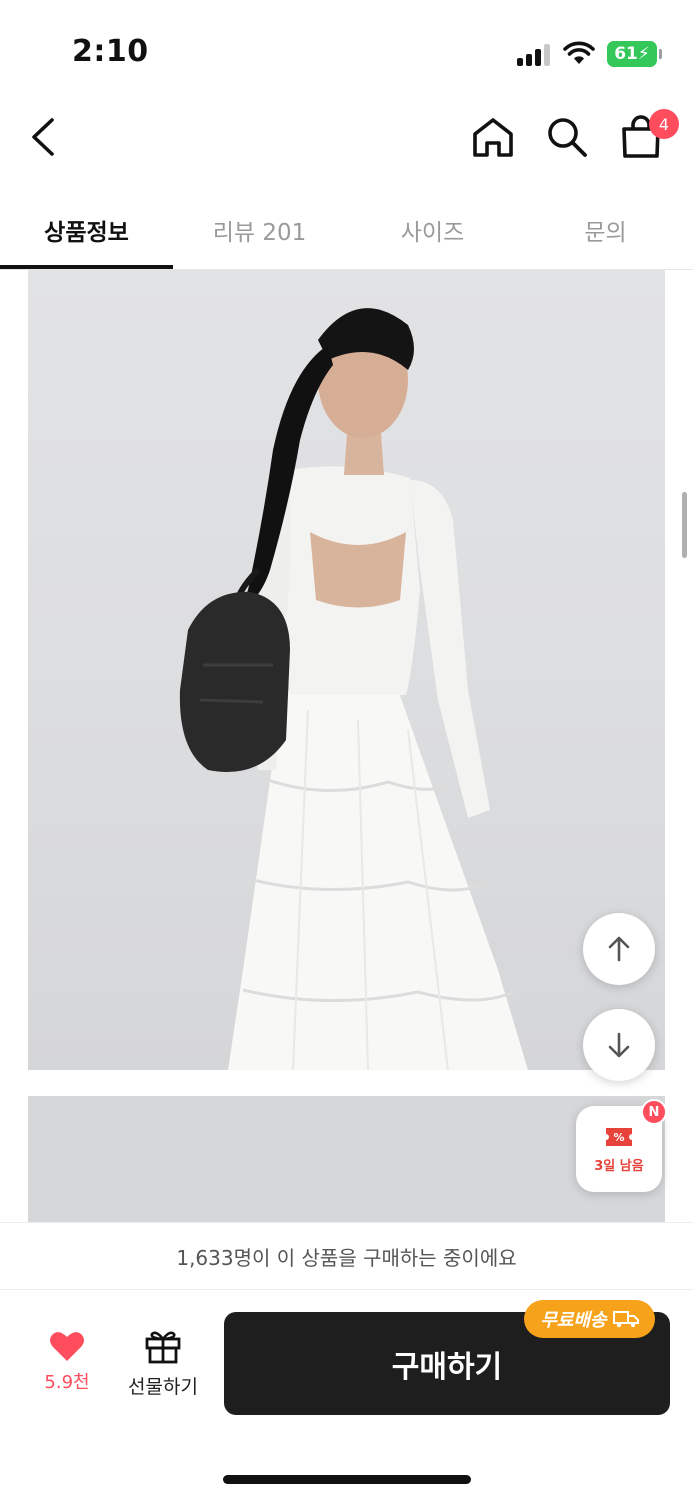 The width and height of the screenshot is (693, 1500). What do you see at coordinates (346, 1256) in the screenshot?
I see `purchase-notice: 1,633명이 이 상품을 구매하는 중이에요` at bounding box center [346, 1256].